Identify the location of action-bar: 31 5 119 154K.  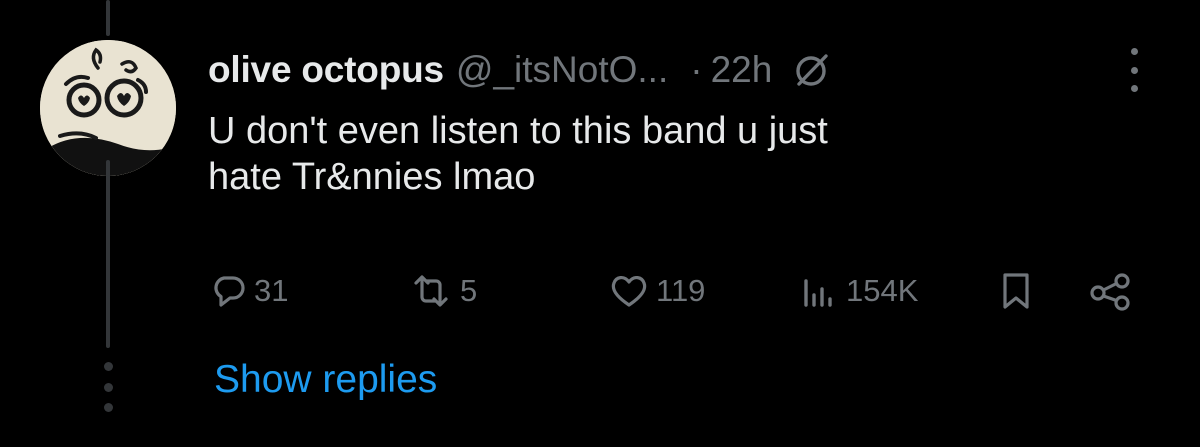
(600, 291).